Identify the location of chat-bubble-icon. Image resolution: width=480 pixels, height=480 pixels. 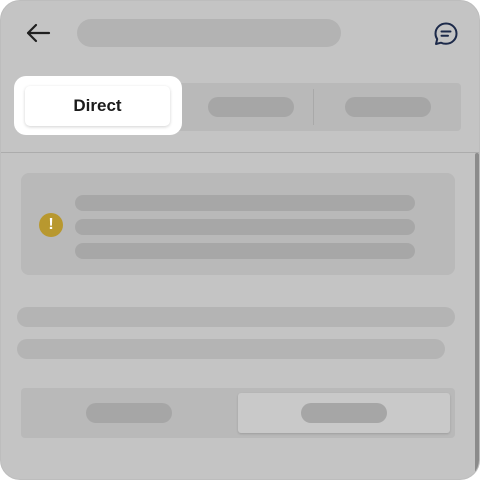
(446, 33).